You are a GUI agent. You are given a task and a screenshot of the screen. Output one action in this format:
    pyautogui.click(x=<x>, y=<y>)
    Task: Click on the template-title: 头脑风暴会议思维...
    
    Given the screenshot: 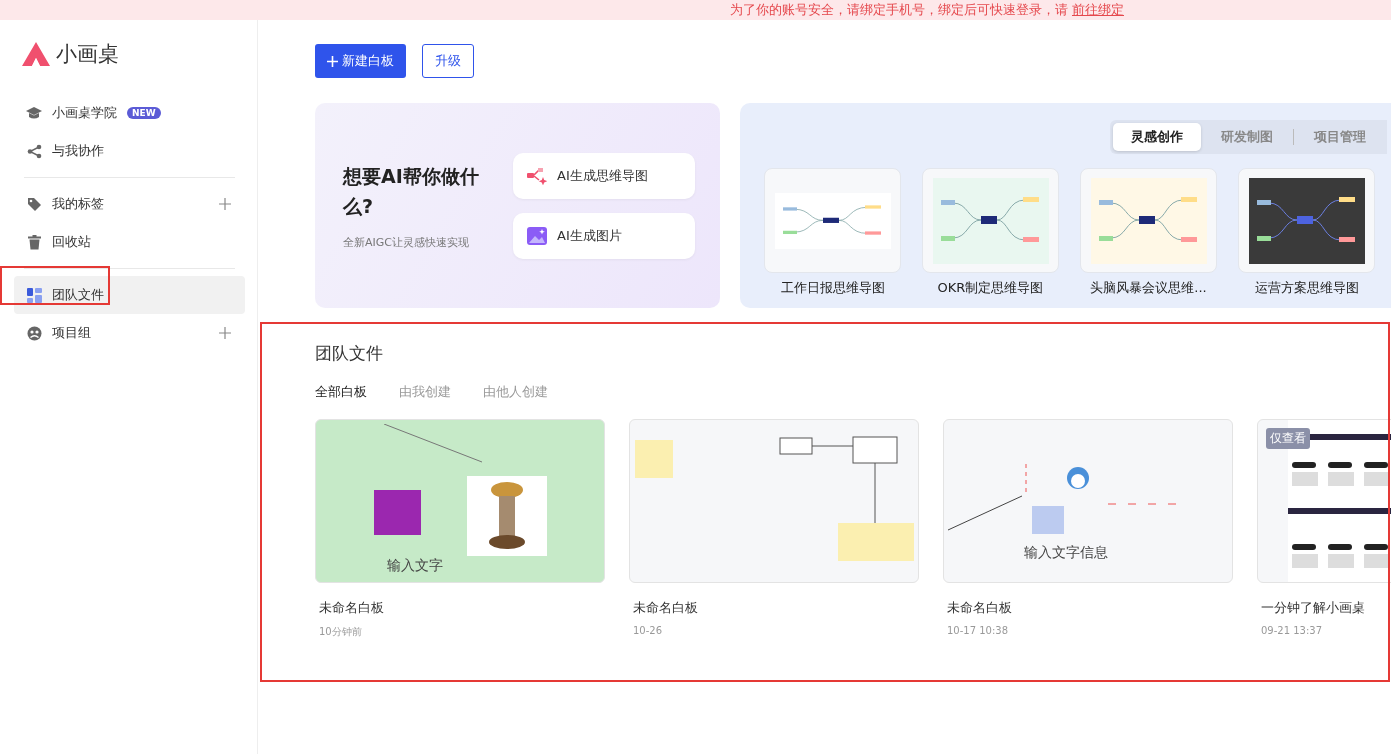 What is the action you would take?
    pyautogui.click(x=1148, y=288)
    